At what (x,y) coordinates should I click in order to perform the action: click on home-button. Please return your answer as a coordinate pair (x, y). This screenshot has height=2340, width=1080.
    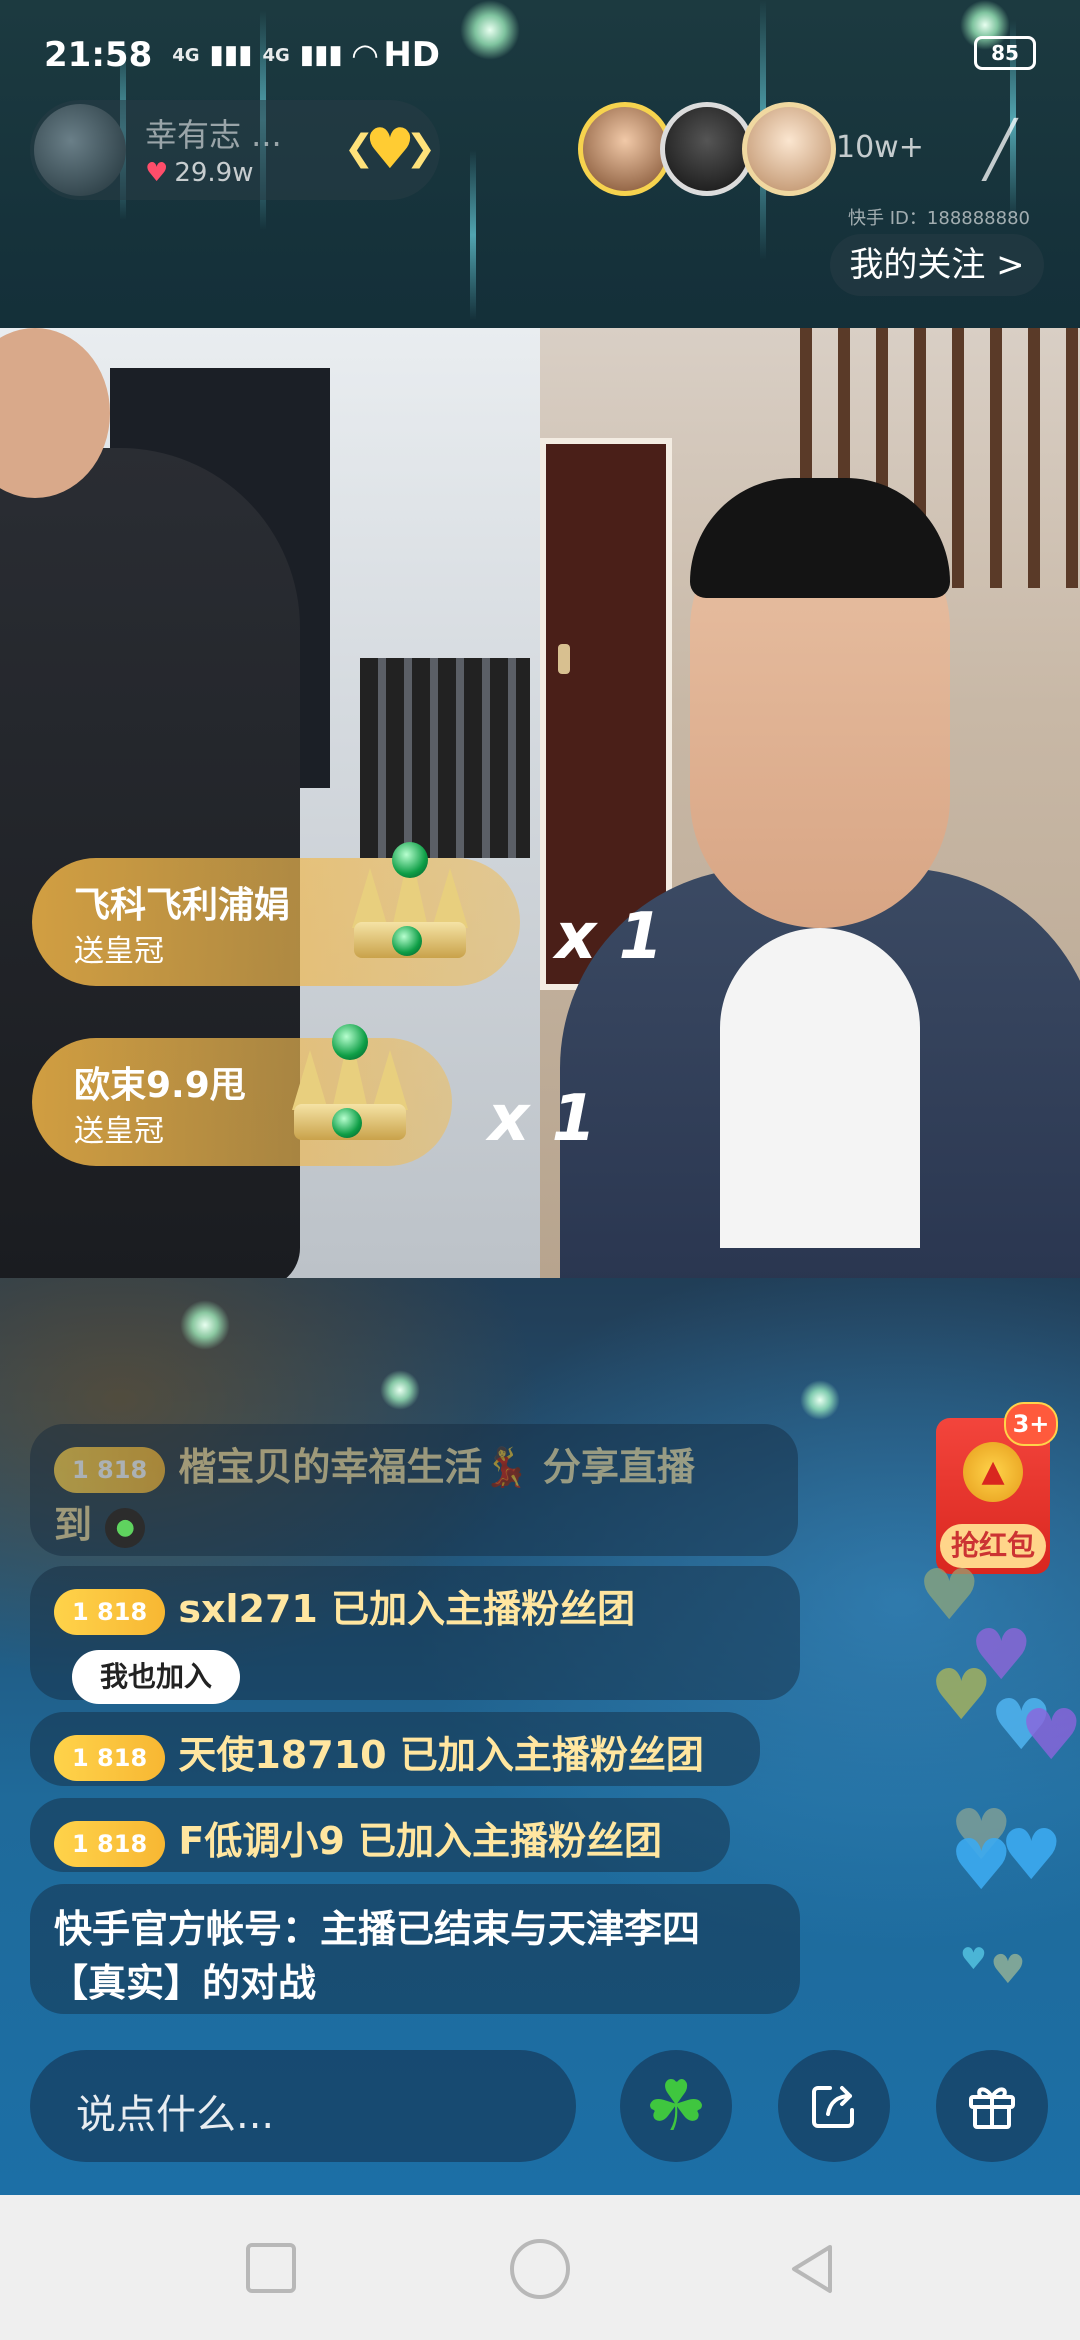
    Looking at the image, I should click on (540, 2269).